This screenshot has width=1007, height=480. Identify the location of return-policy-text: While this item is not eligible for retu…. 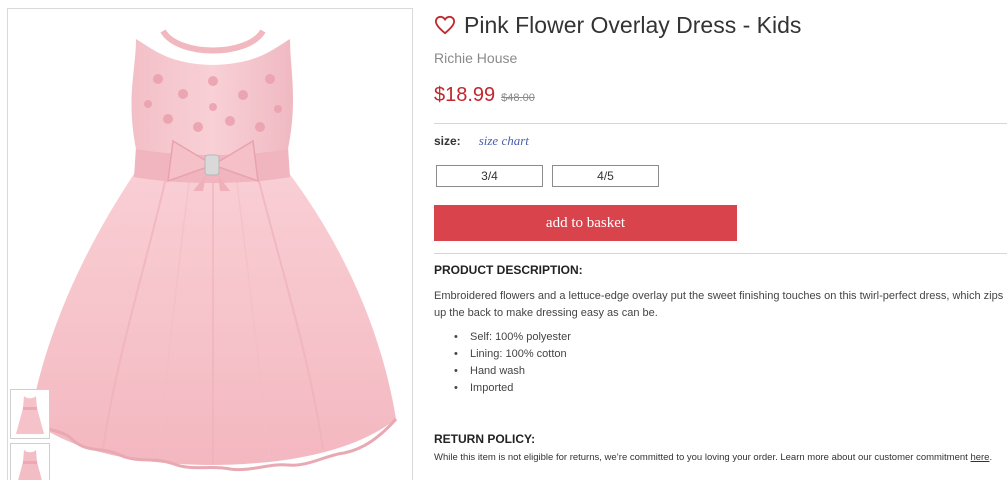
(720, 457).